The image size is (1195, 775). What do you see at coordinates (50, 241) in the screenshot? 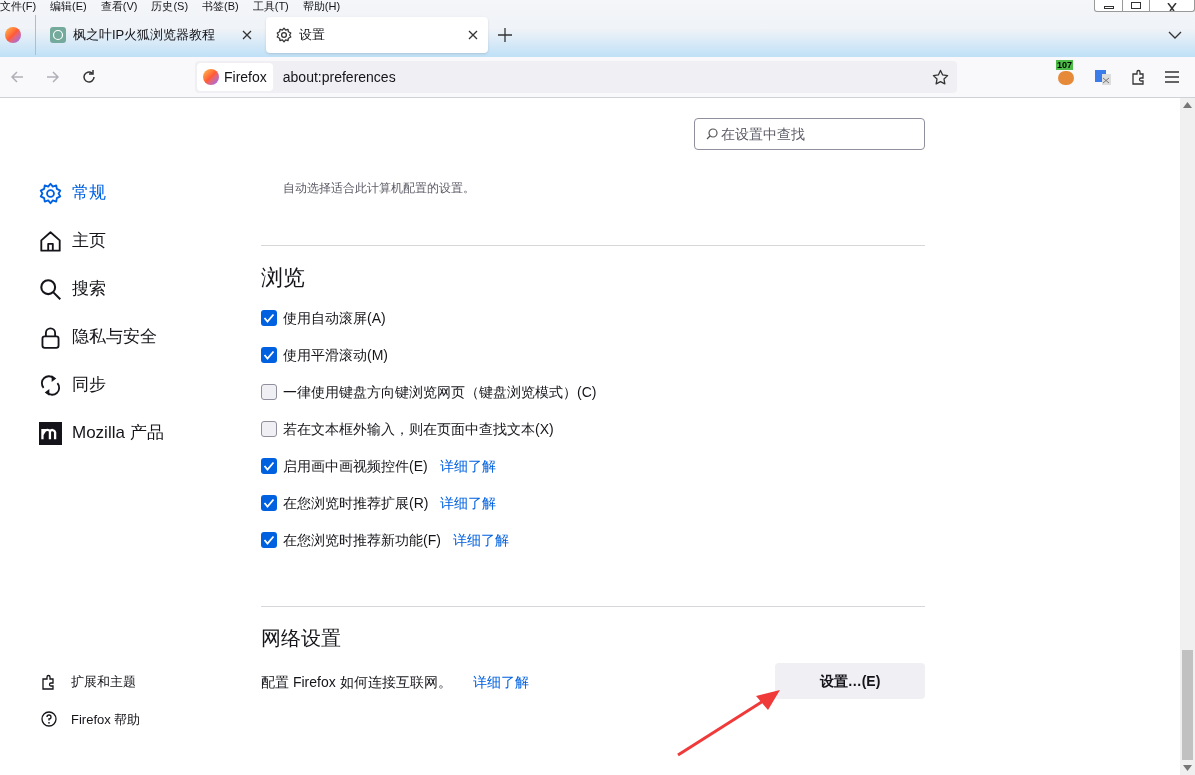
I see `home-icon` at bounding box center [50, 241].